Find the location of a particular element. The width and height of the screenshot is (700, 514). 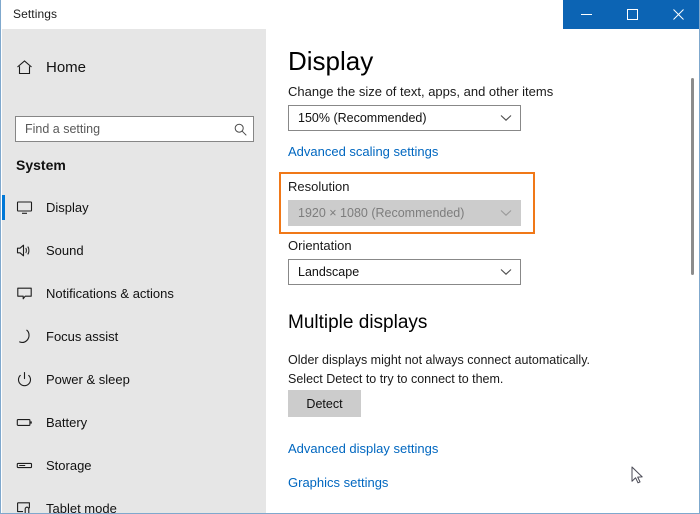

close-button is located at coordinates (677, 14).